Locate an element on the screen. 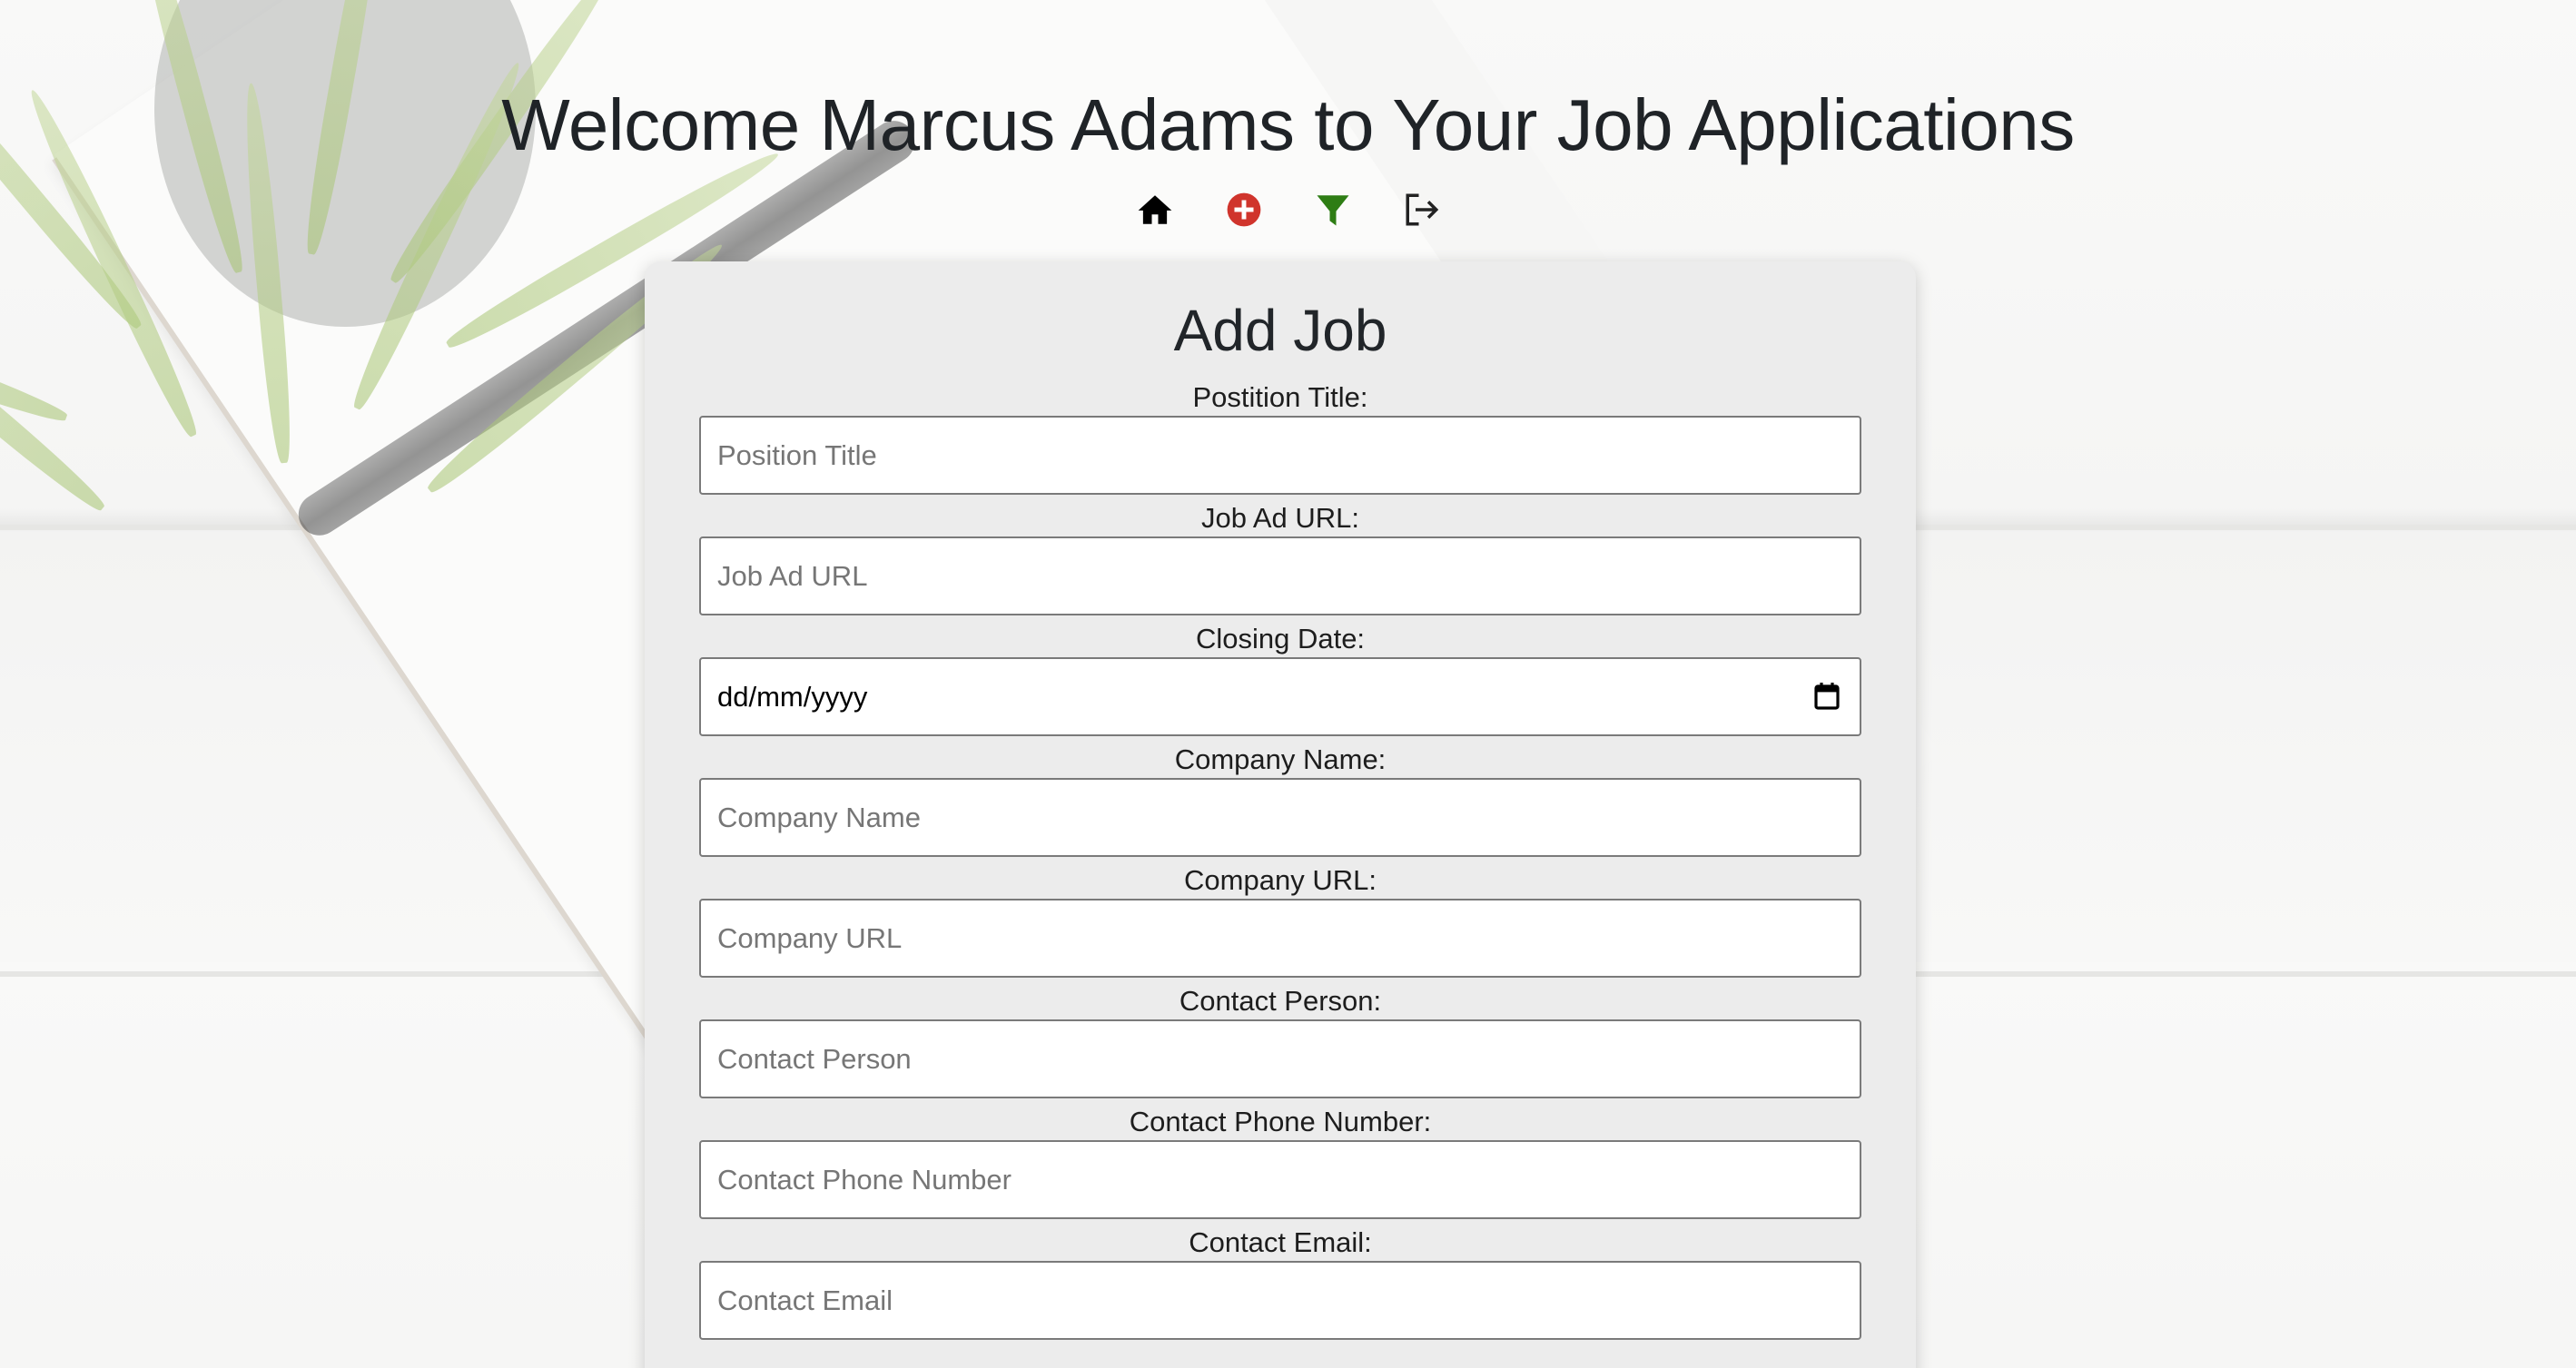  position-title-input is located at coordinates (1280, 455).